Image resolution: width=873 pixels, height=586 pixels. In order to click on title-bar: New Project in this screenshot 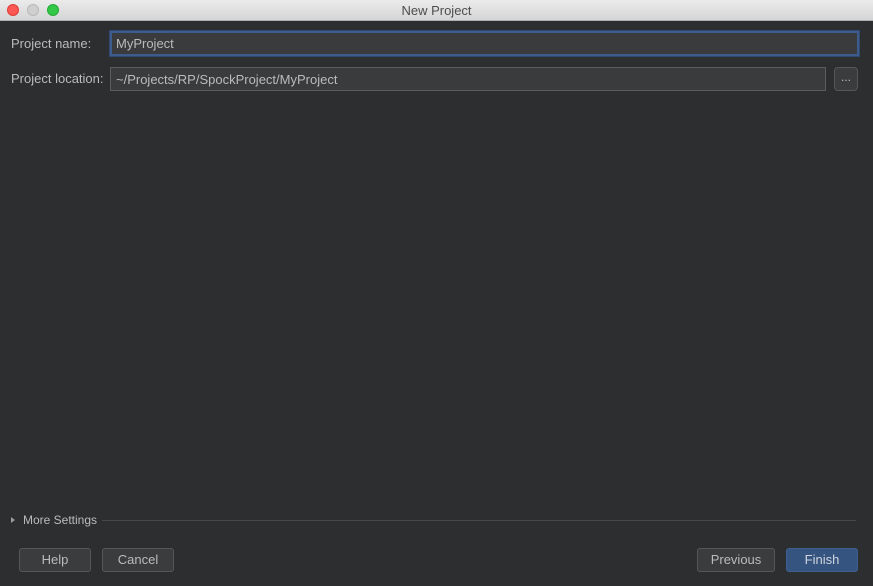, I will do `click(436, 10)`.